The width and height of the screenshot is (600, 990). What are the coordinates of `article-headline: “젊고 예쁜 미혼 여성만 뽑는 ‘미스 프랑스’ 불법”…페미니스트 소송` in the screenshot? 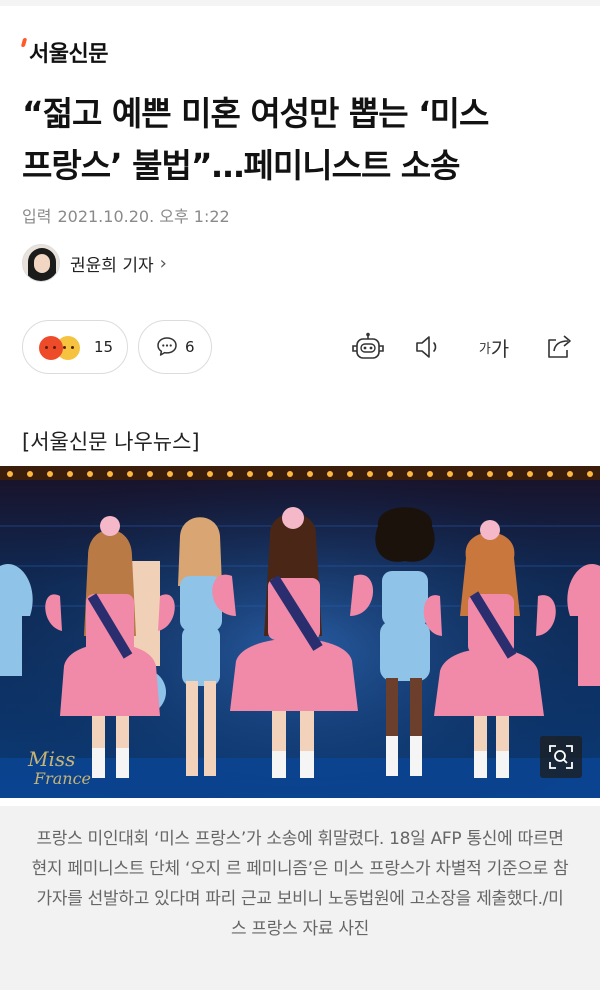 It's located at (302, 140).